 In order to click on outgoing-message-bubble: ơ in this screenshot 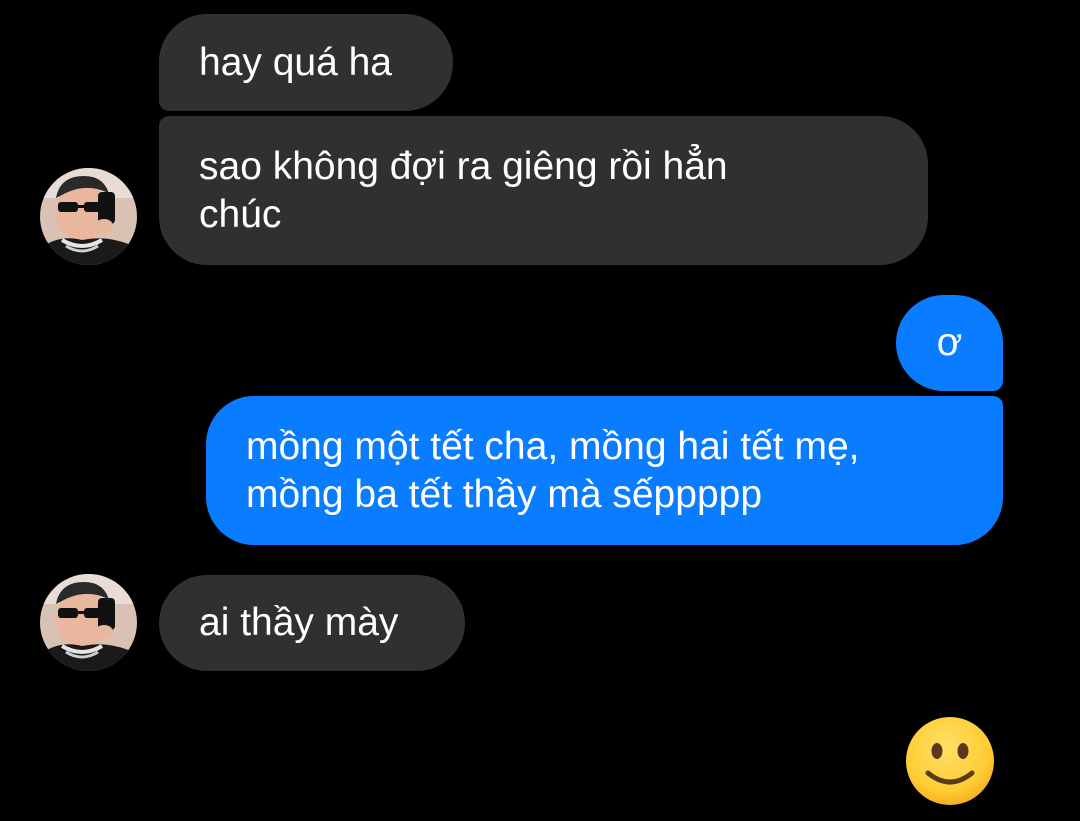, I will do `click(949, 343)`.